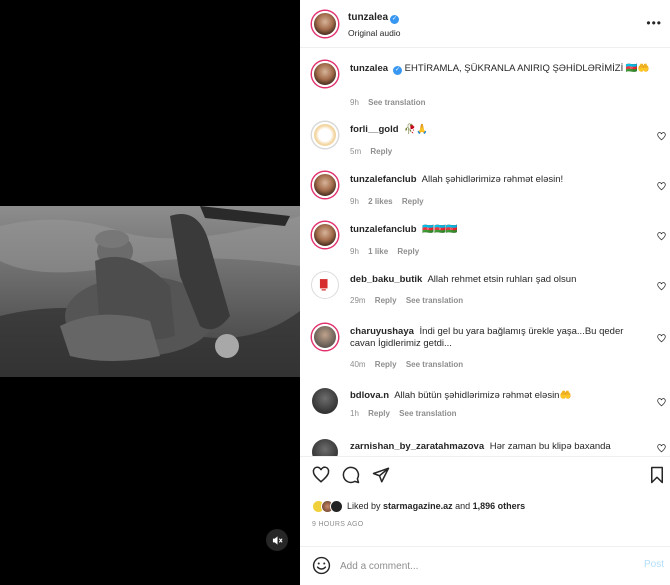  I want to click on comment-time: 5m, so click(356, 151).